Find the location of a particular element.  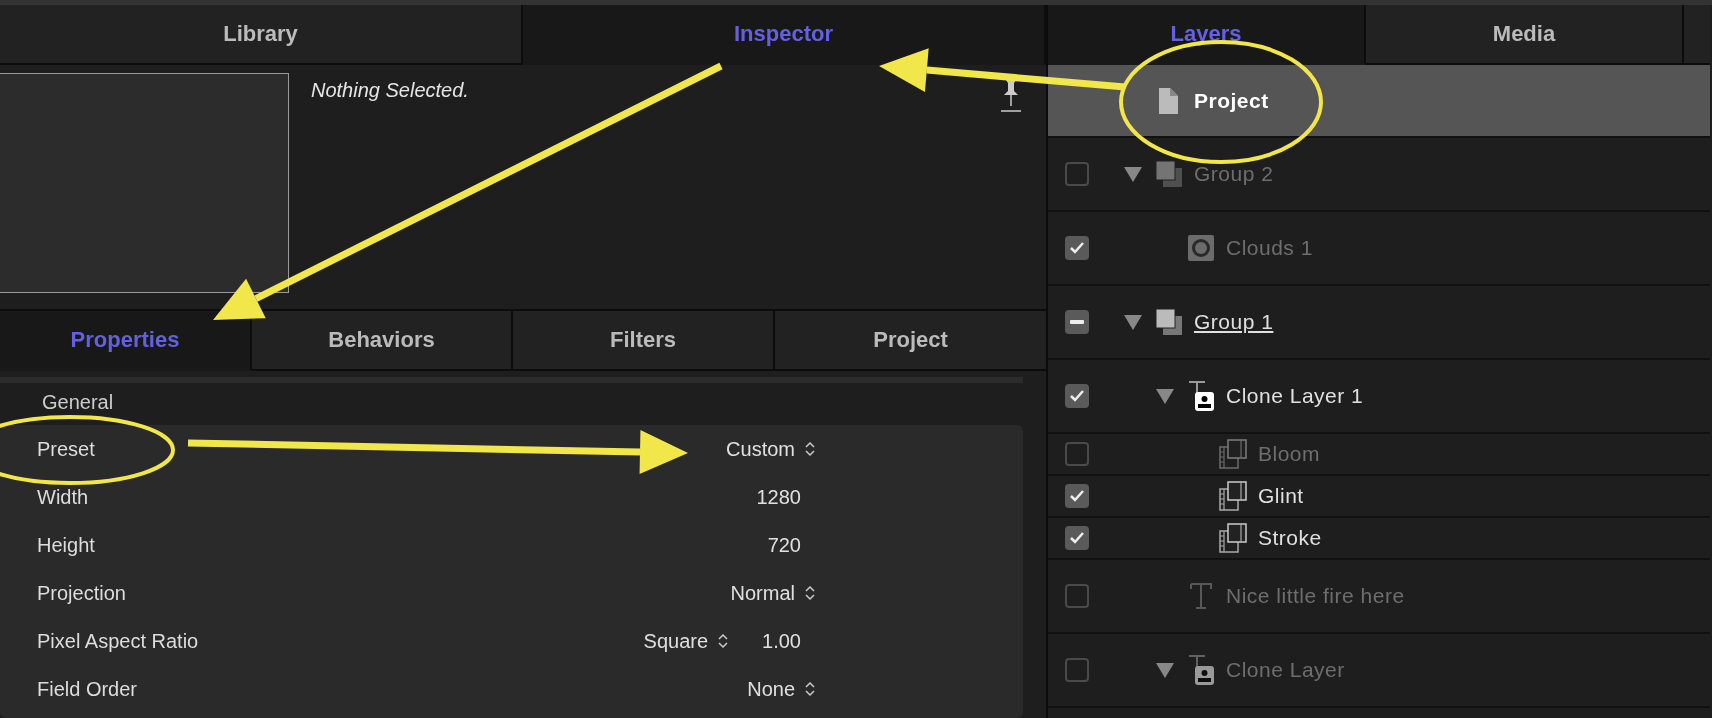

panel-tab: Layers is located at coordinates (1207, 35).